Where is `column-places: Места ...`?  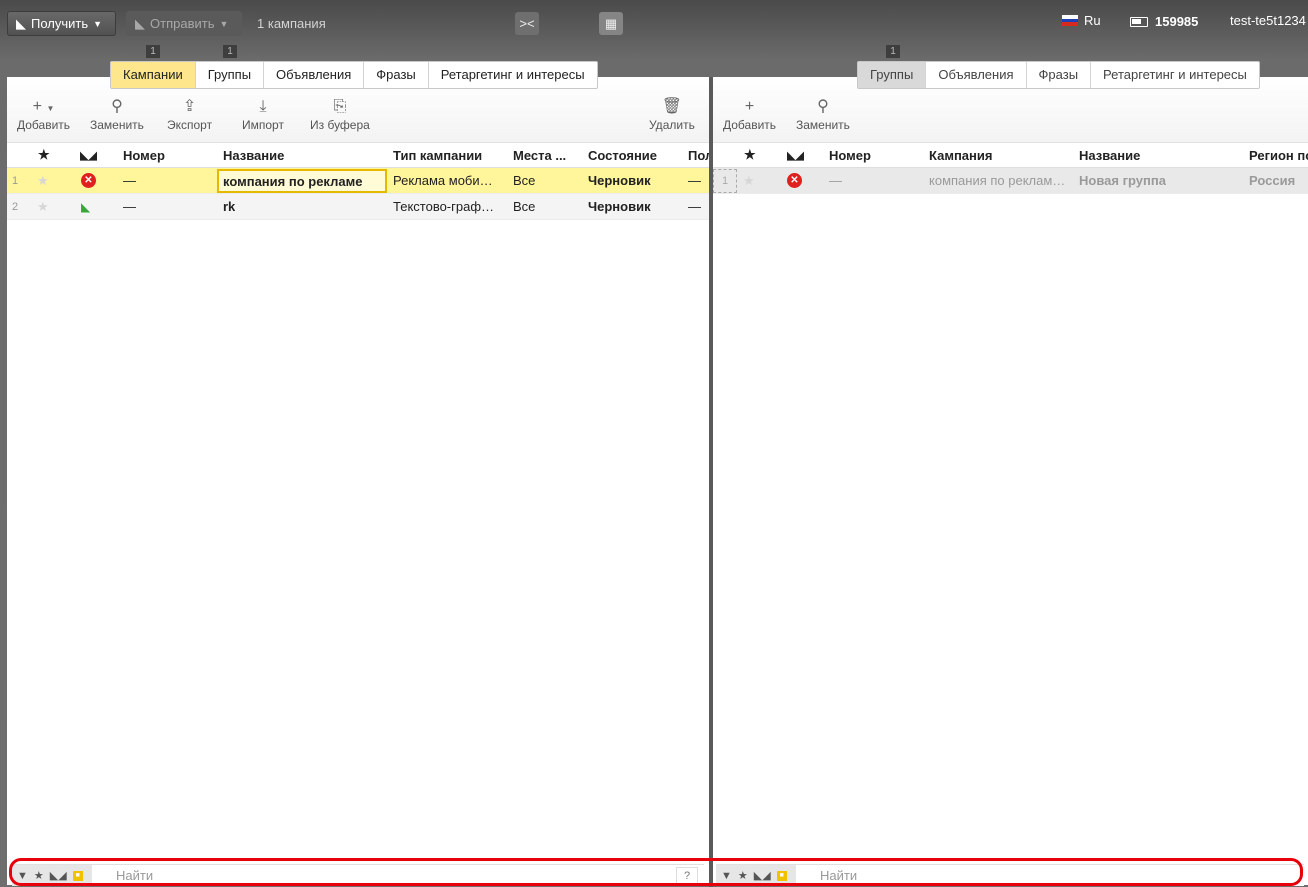
column-places: Места ... is located at coordinates (539, 155).